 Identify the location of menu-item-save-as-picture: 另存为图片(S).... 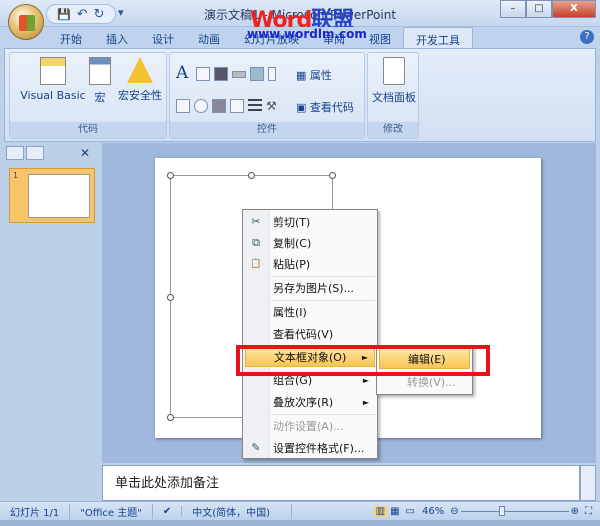
(310, 288).